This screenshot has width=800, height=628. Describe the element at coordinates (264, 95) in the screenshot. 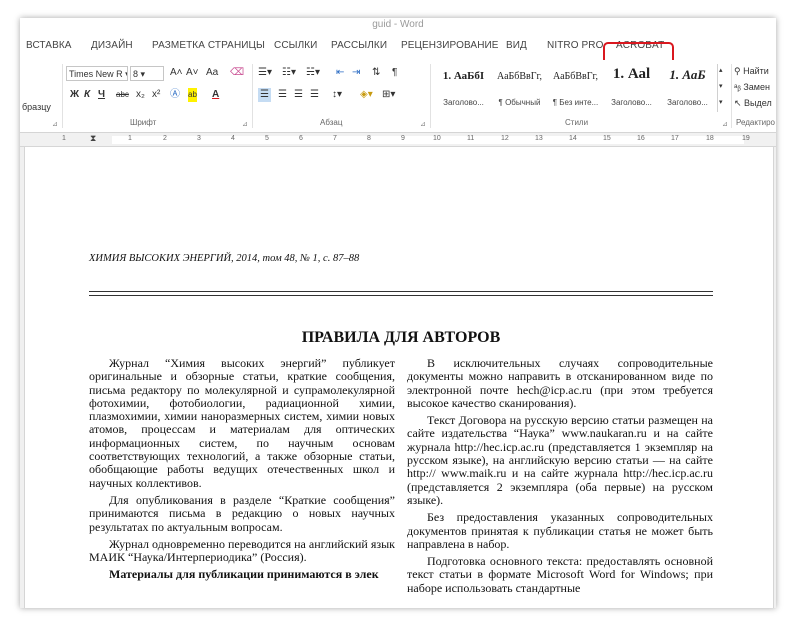

I see `align-left-icon: ☰` at that location.